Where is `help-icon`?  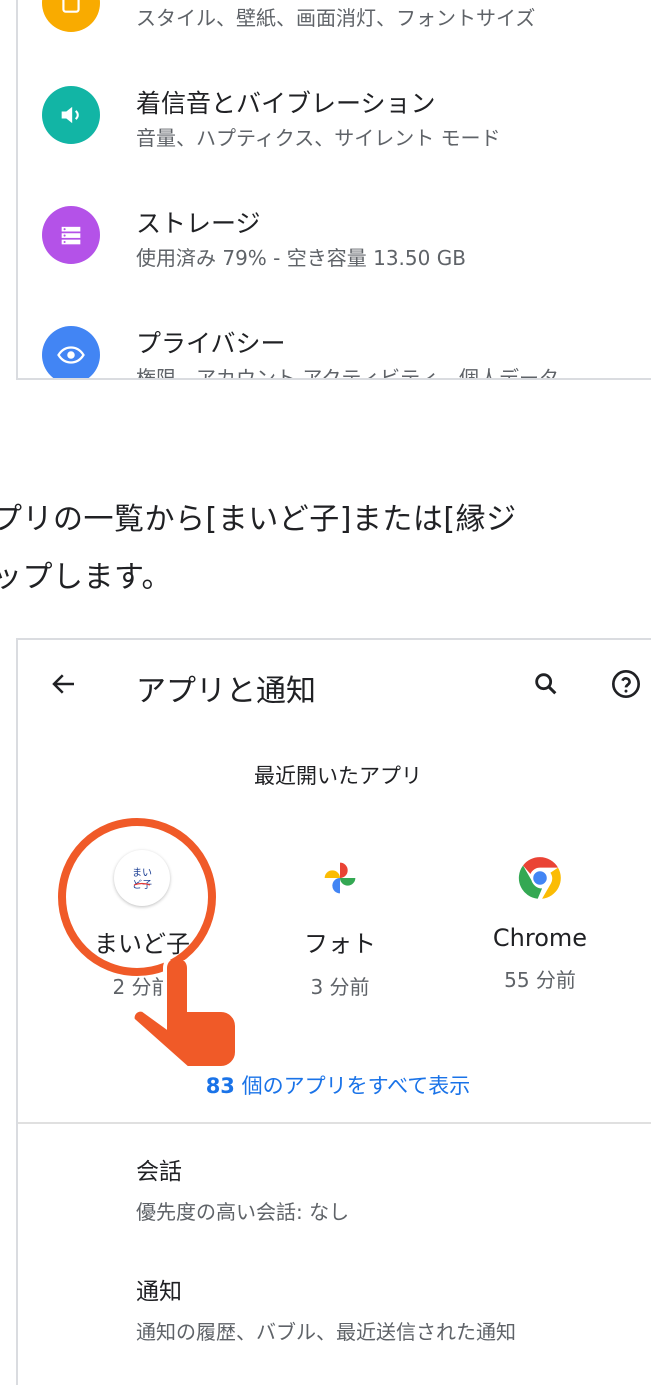 help-icon is located at coordinates (626, 684).